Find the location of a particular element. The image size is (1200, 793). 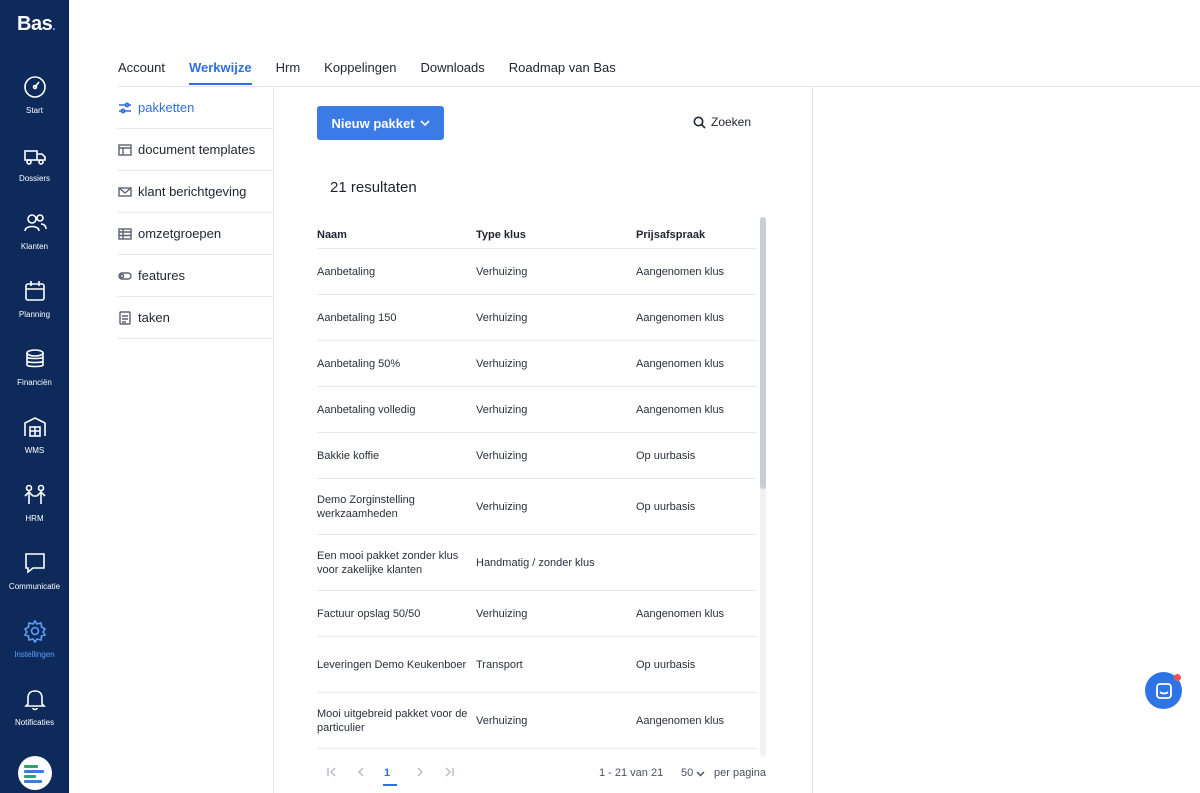

rail-item-label: Notificaties is located at coordinates (34, 722).